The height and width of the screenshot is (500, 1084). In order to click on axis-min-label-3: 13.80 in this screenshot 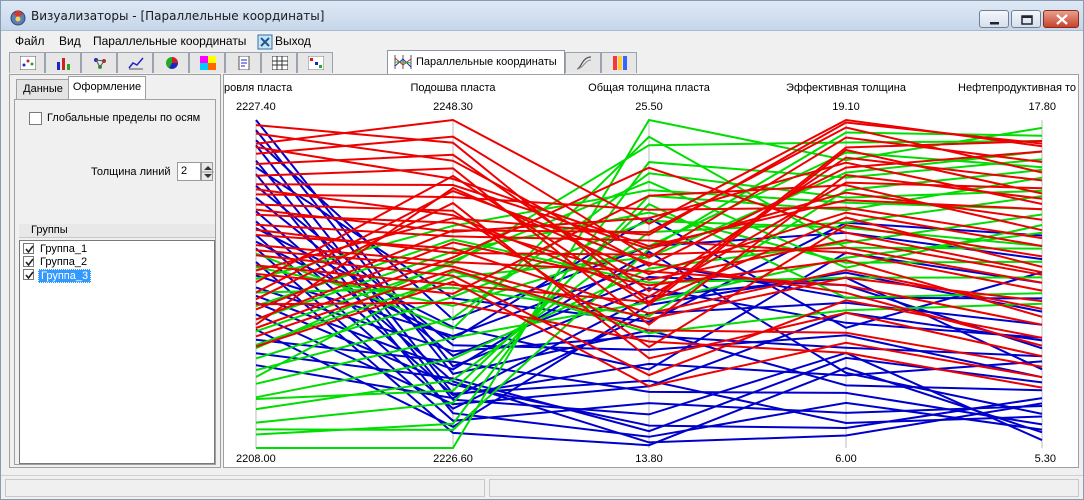, I will do `click(649, 459)`.